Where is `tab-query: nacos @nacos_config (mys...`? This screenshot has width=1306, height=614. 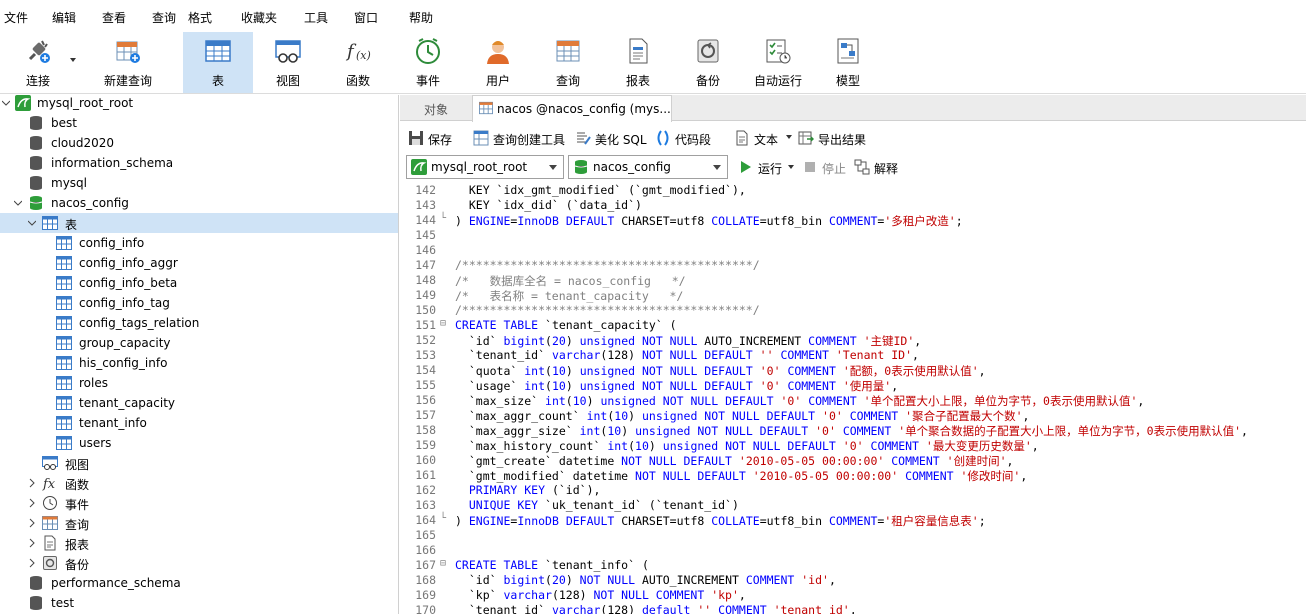 tab-query: nacos @nacos_config (mys... is located at coordinates (572, 108).